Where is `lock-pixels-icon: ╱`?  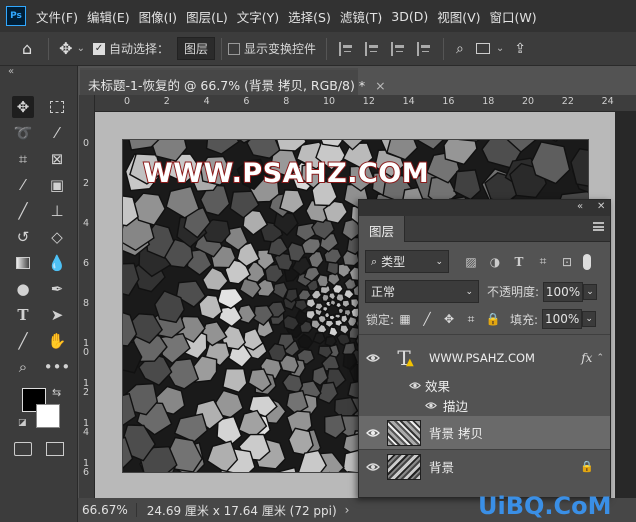 lock-pixels-icon: ╱ is located at coordinates (427, 319).